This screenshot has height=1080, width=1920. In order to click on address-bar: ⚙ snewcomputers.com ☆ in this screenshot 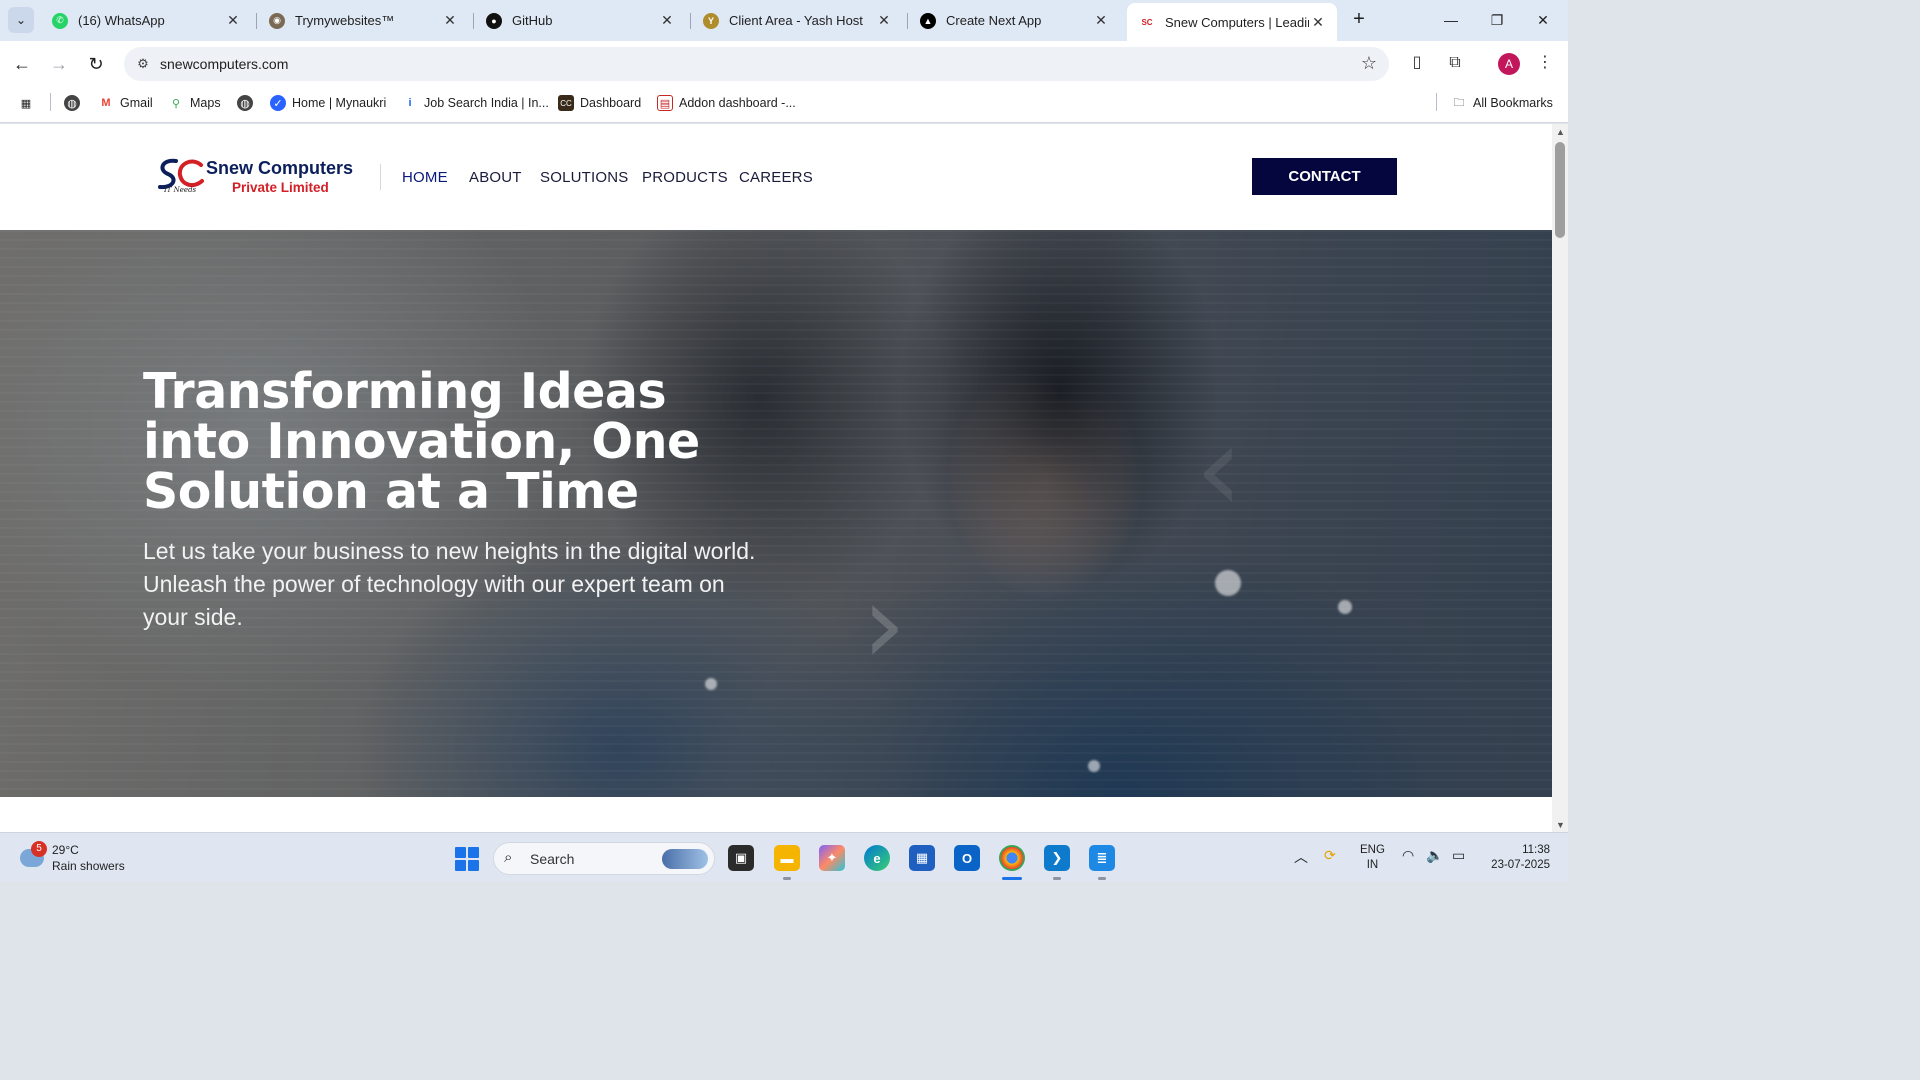, I will do `click(756, 64)`.